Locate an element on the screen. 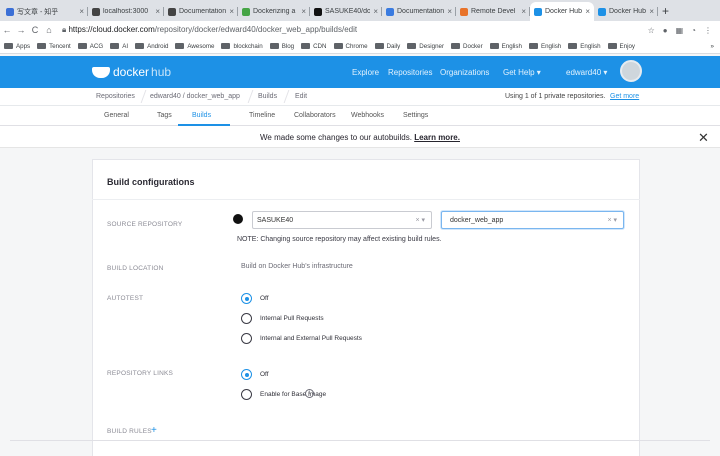  source-repo-value: docker_web_app is located at coordinates (477, 220).